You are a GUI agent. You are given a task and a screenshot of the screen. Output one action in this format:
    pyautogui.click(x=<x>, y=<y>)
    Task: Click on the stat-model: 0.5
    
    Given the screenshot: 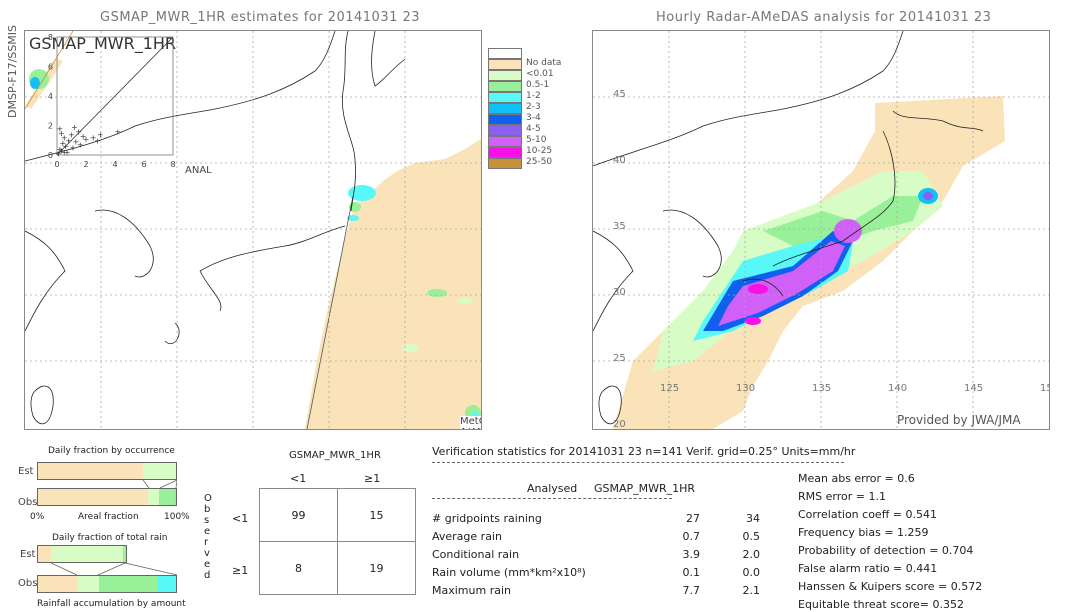 What is the action you would take?
    pyautogui.click(x=751, y=536)
    